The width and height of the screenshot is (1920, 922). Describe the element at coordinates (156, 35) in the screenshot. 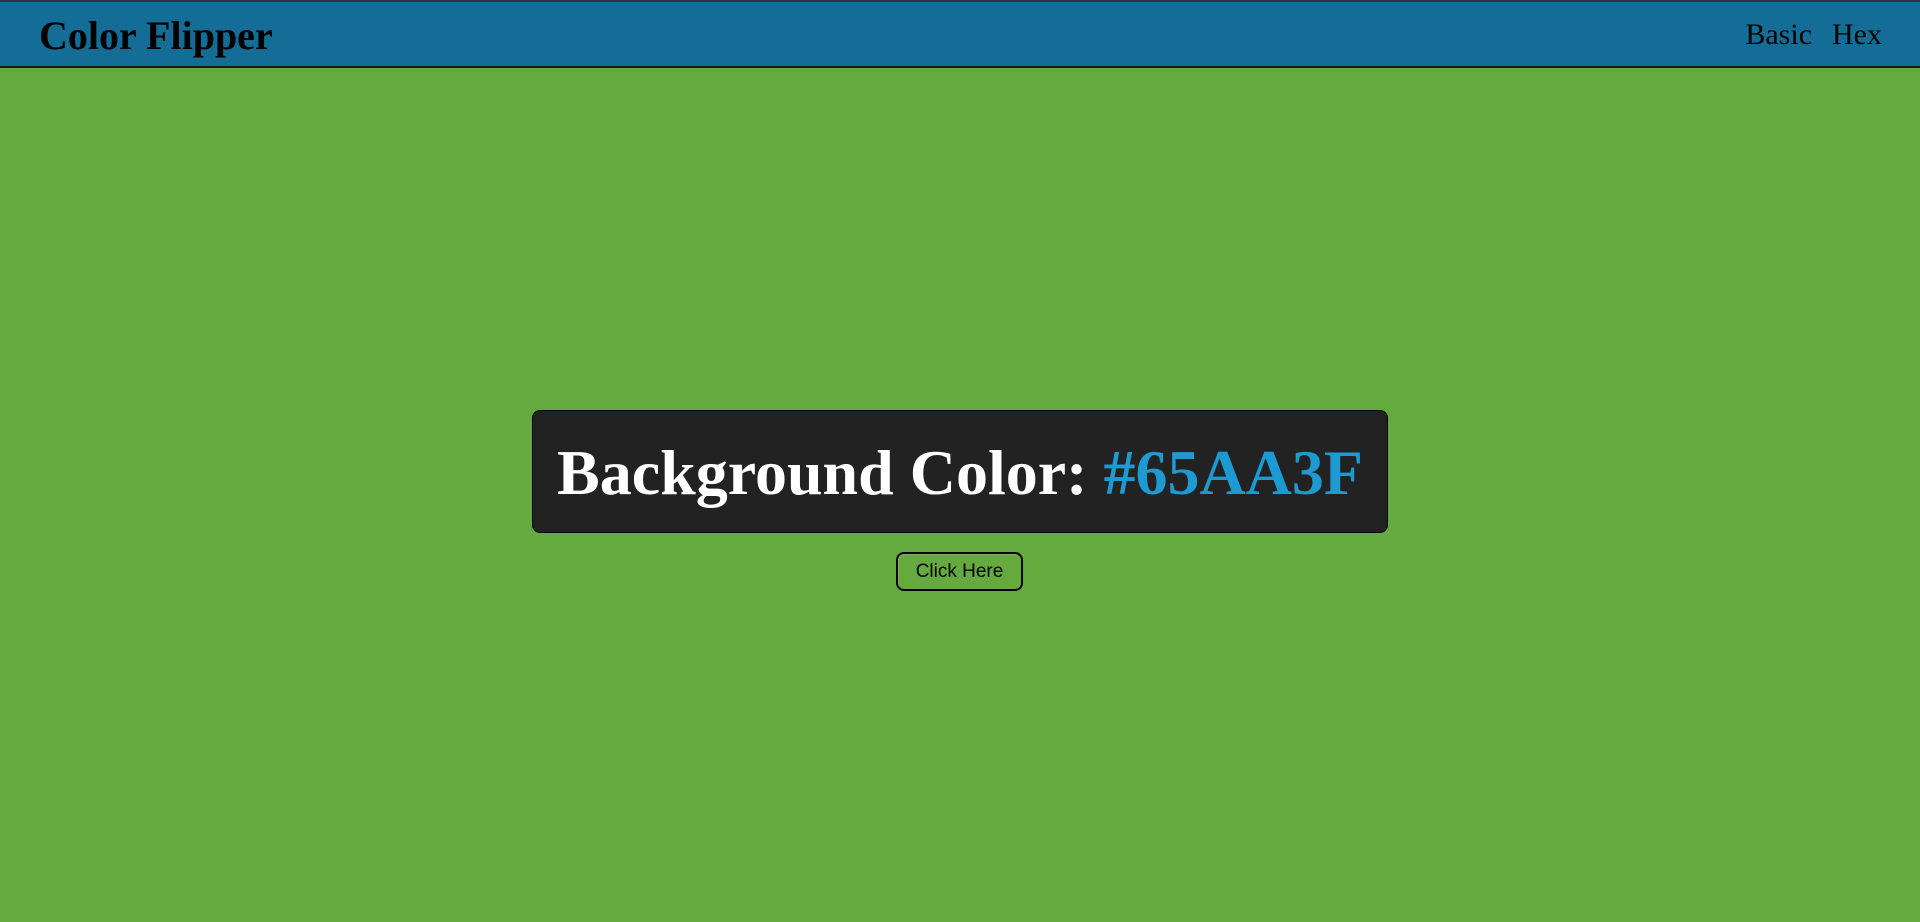

I see `app-title: Color Flipper` at that location.